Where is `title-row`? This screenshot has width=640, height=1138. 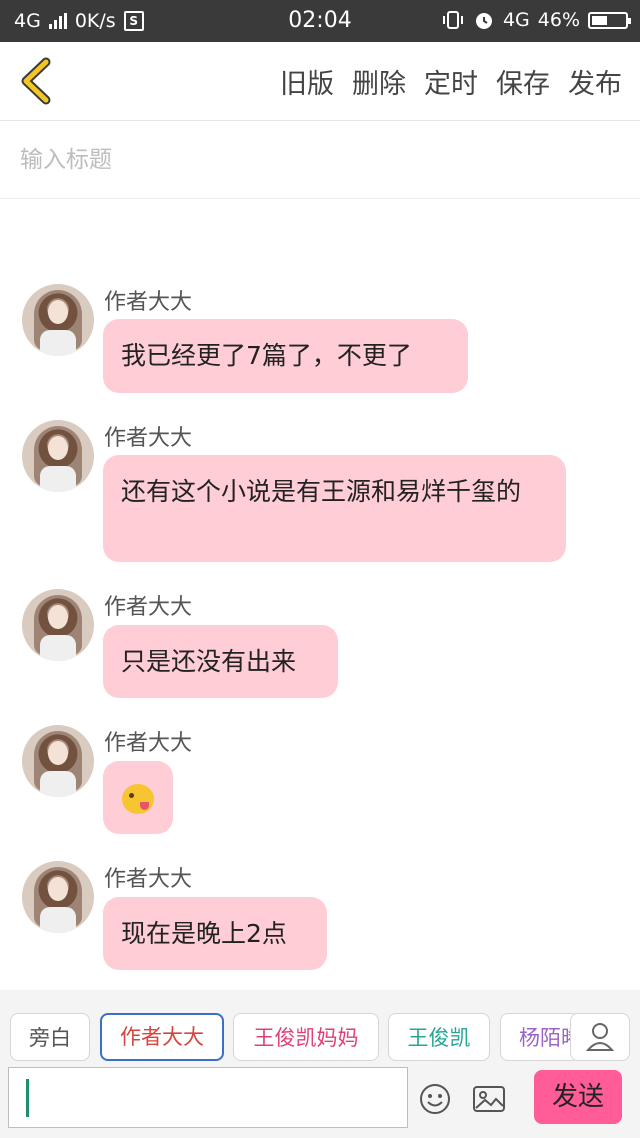 title-row is located at coordinates (320, 160).